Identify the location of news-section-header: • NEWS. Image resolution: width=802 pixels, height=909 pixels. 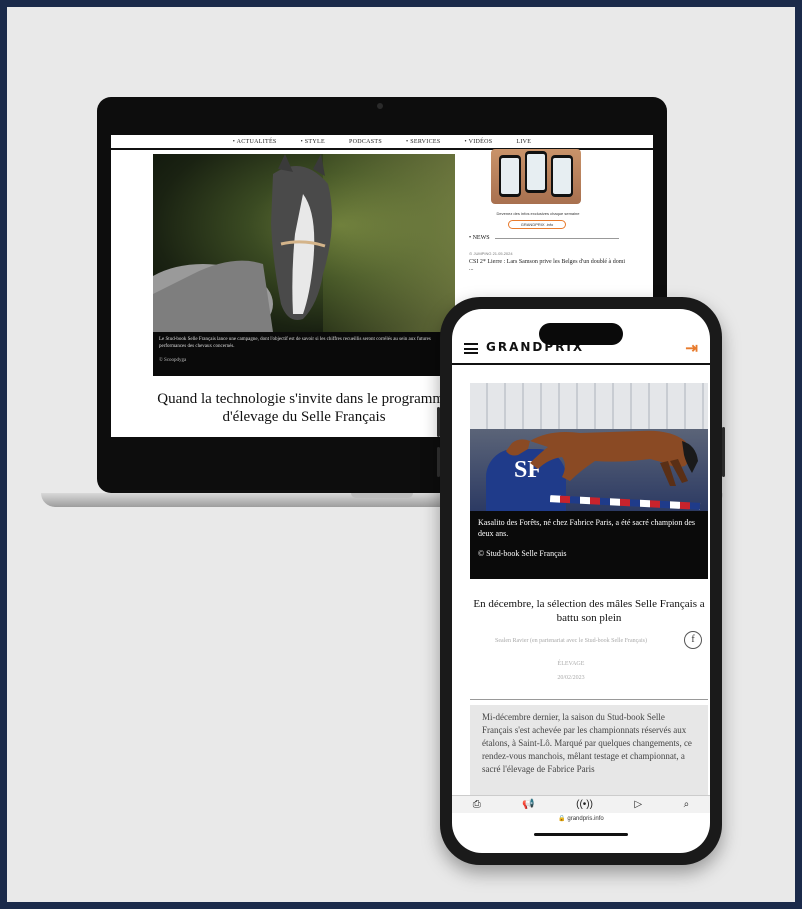
(544, 238).